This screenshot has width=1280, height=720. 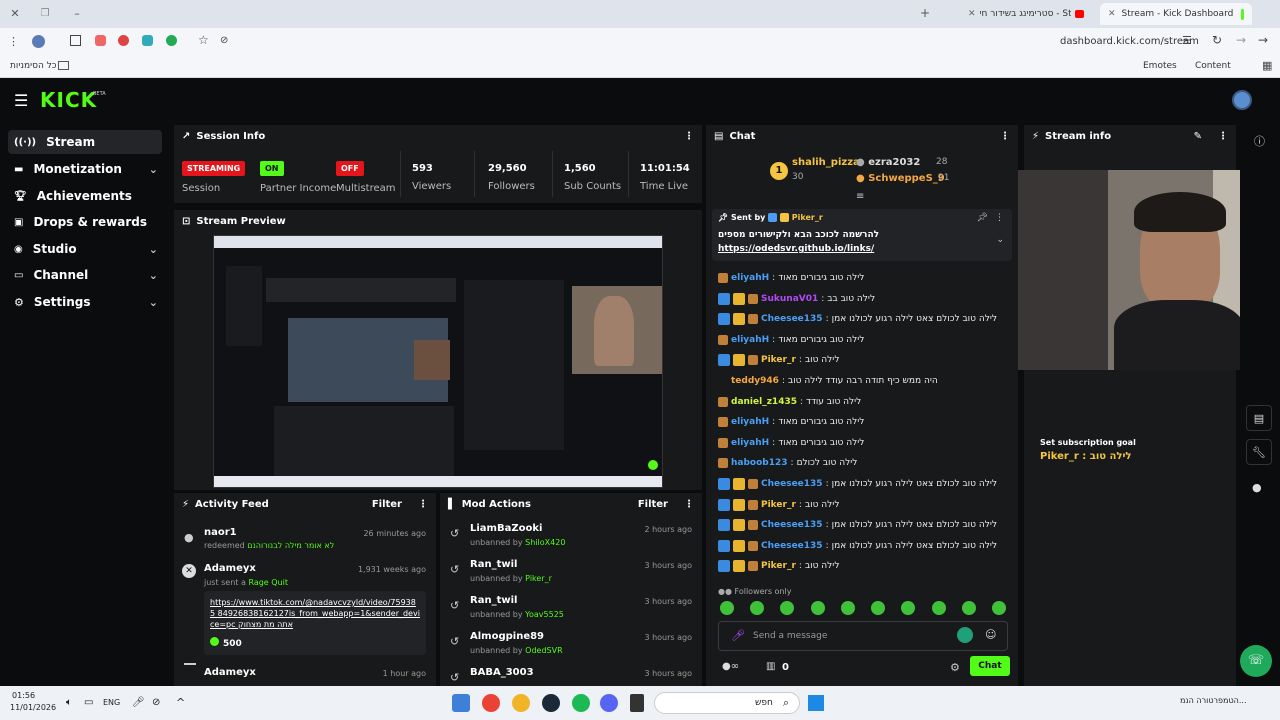 I want to click on bookmark-star-icon: ☆, so click(x=203, y=40).